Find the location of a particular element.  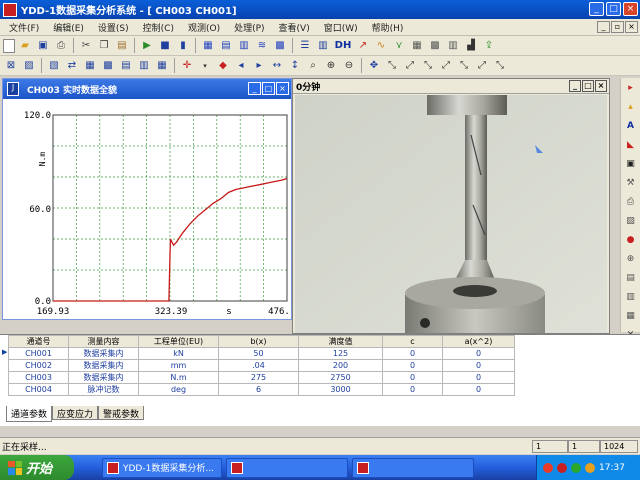

menu-file: 文件(F) is located at coordinates (24, 27).